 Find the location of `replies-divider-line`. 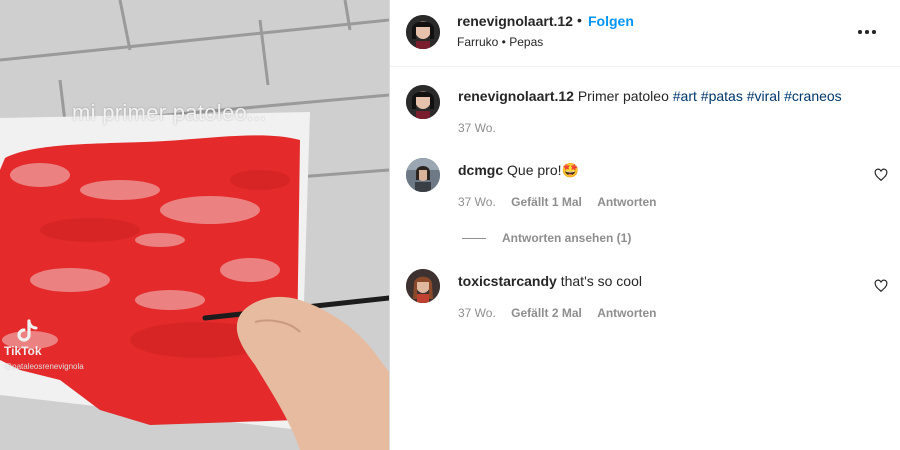

replies-divider-line is located at coordinates (474, 239).